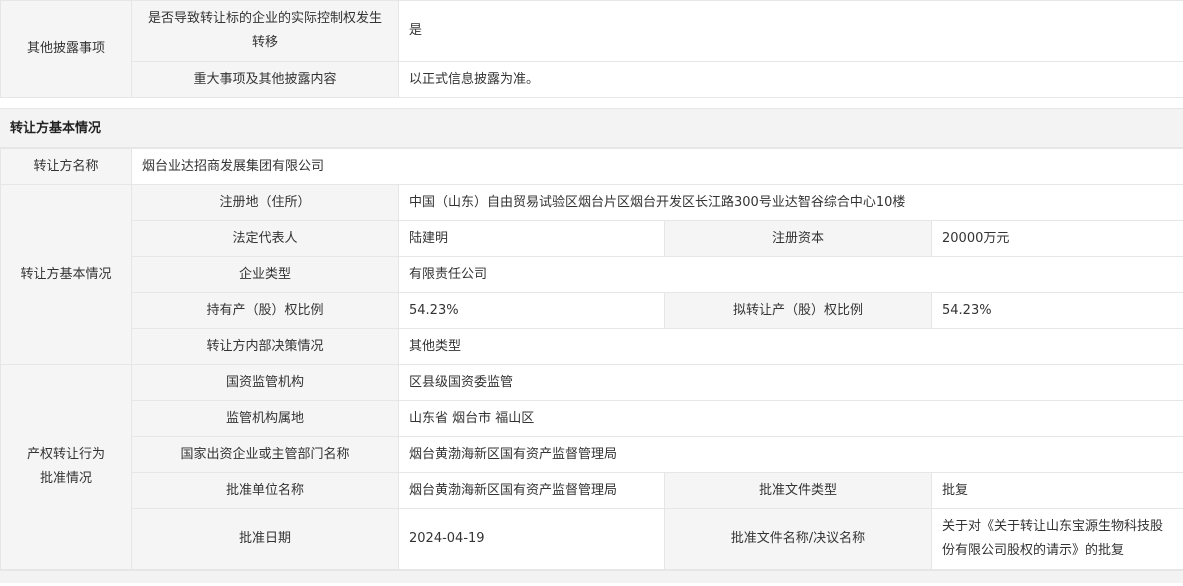 Image resolution: width=1183 pixels, height=586 pixels. Describe the element at coordinates (265, 238) in the screenshot. I see `legal-rep-label: 法定代表人` at that location.